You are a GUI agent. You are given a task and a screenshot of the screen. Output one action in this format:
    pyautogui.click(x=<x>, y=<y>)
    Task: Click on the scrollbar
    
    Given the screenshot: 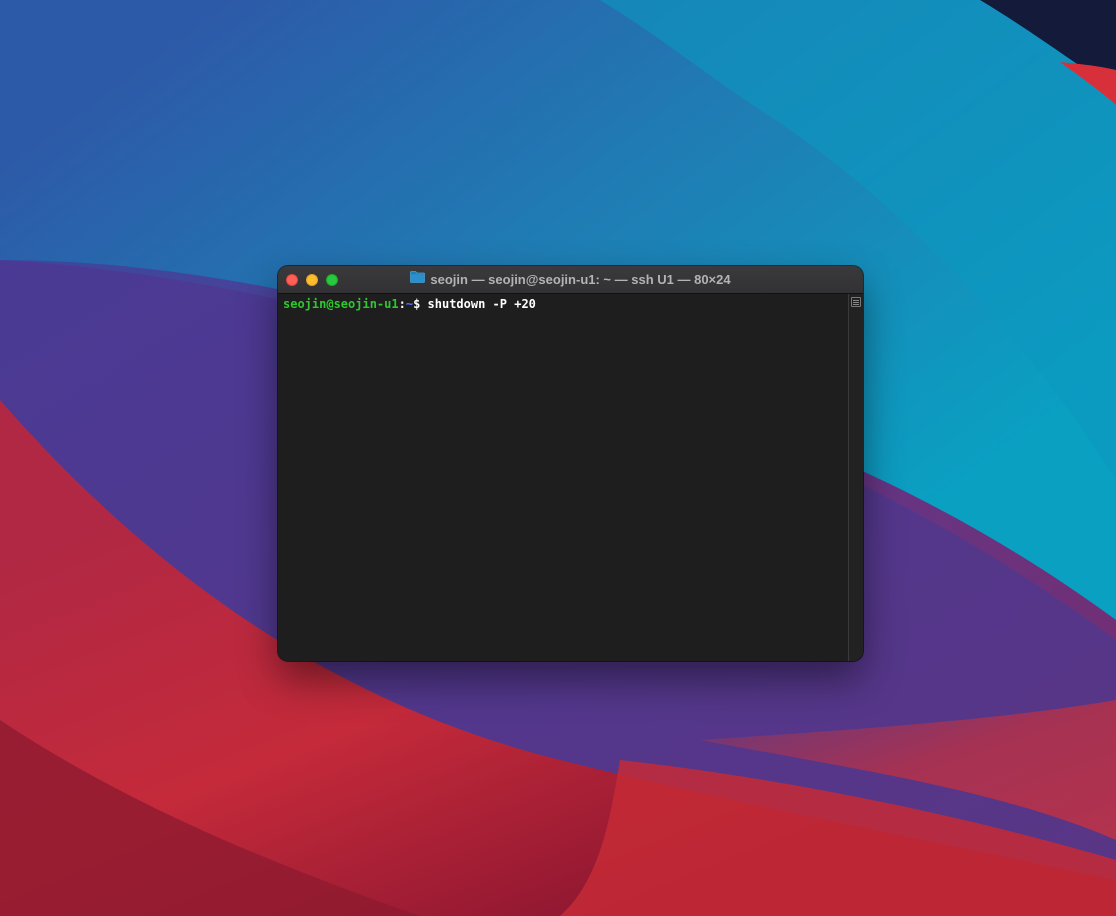 What is the action you would take?
    pyautogui.click(x=855, y=477)
    